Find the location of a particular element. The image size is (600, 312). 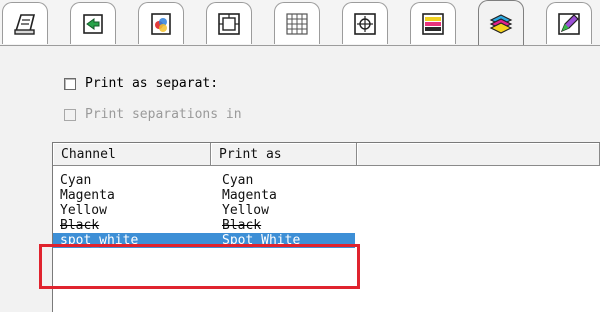

grid-icon is located at coordinates (297, 23).